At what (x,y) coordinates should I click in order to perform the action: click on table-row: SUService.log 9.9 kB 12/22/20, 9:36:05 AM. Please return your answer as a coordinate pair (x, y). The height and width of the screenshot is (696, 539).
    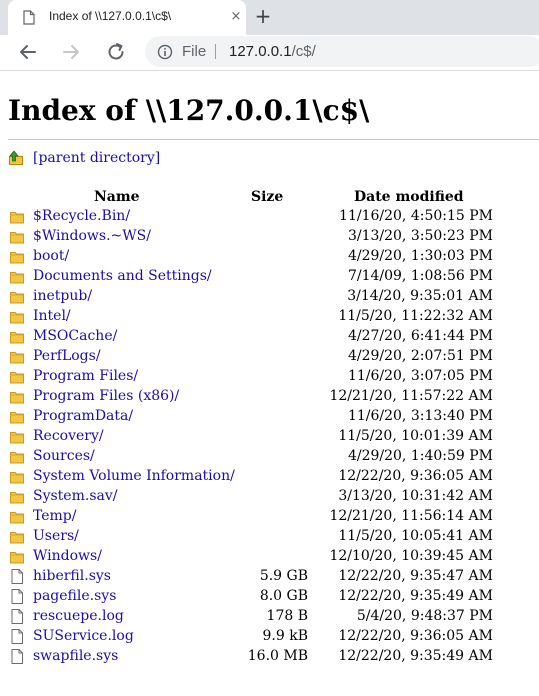
    Looking at the image, I should click on (269, 637).